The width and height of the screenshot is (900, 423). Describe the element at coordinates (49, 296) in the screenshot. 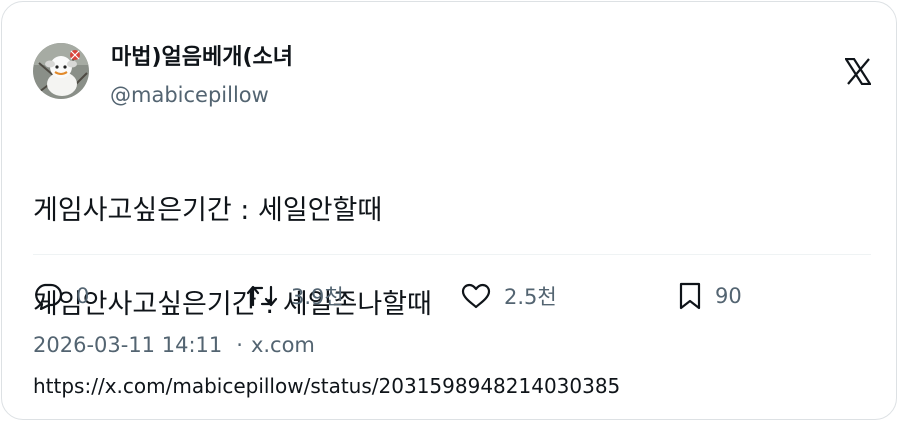

I see `reply-icon` at that location.